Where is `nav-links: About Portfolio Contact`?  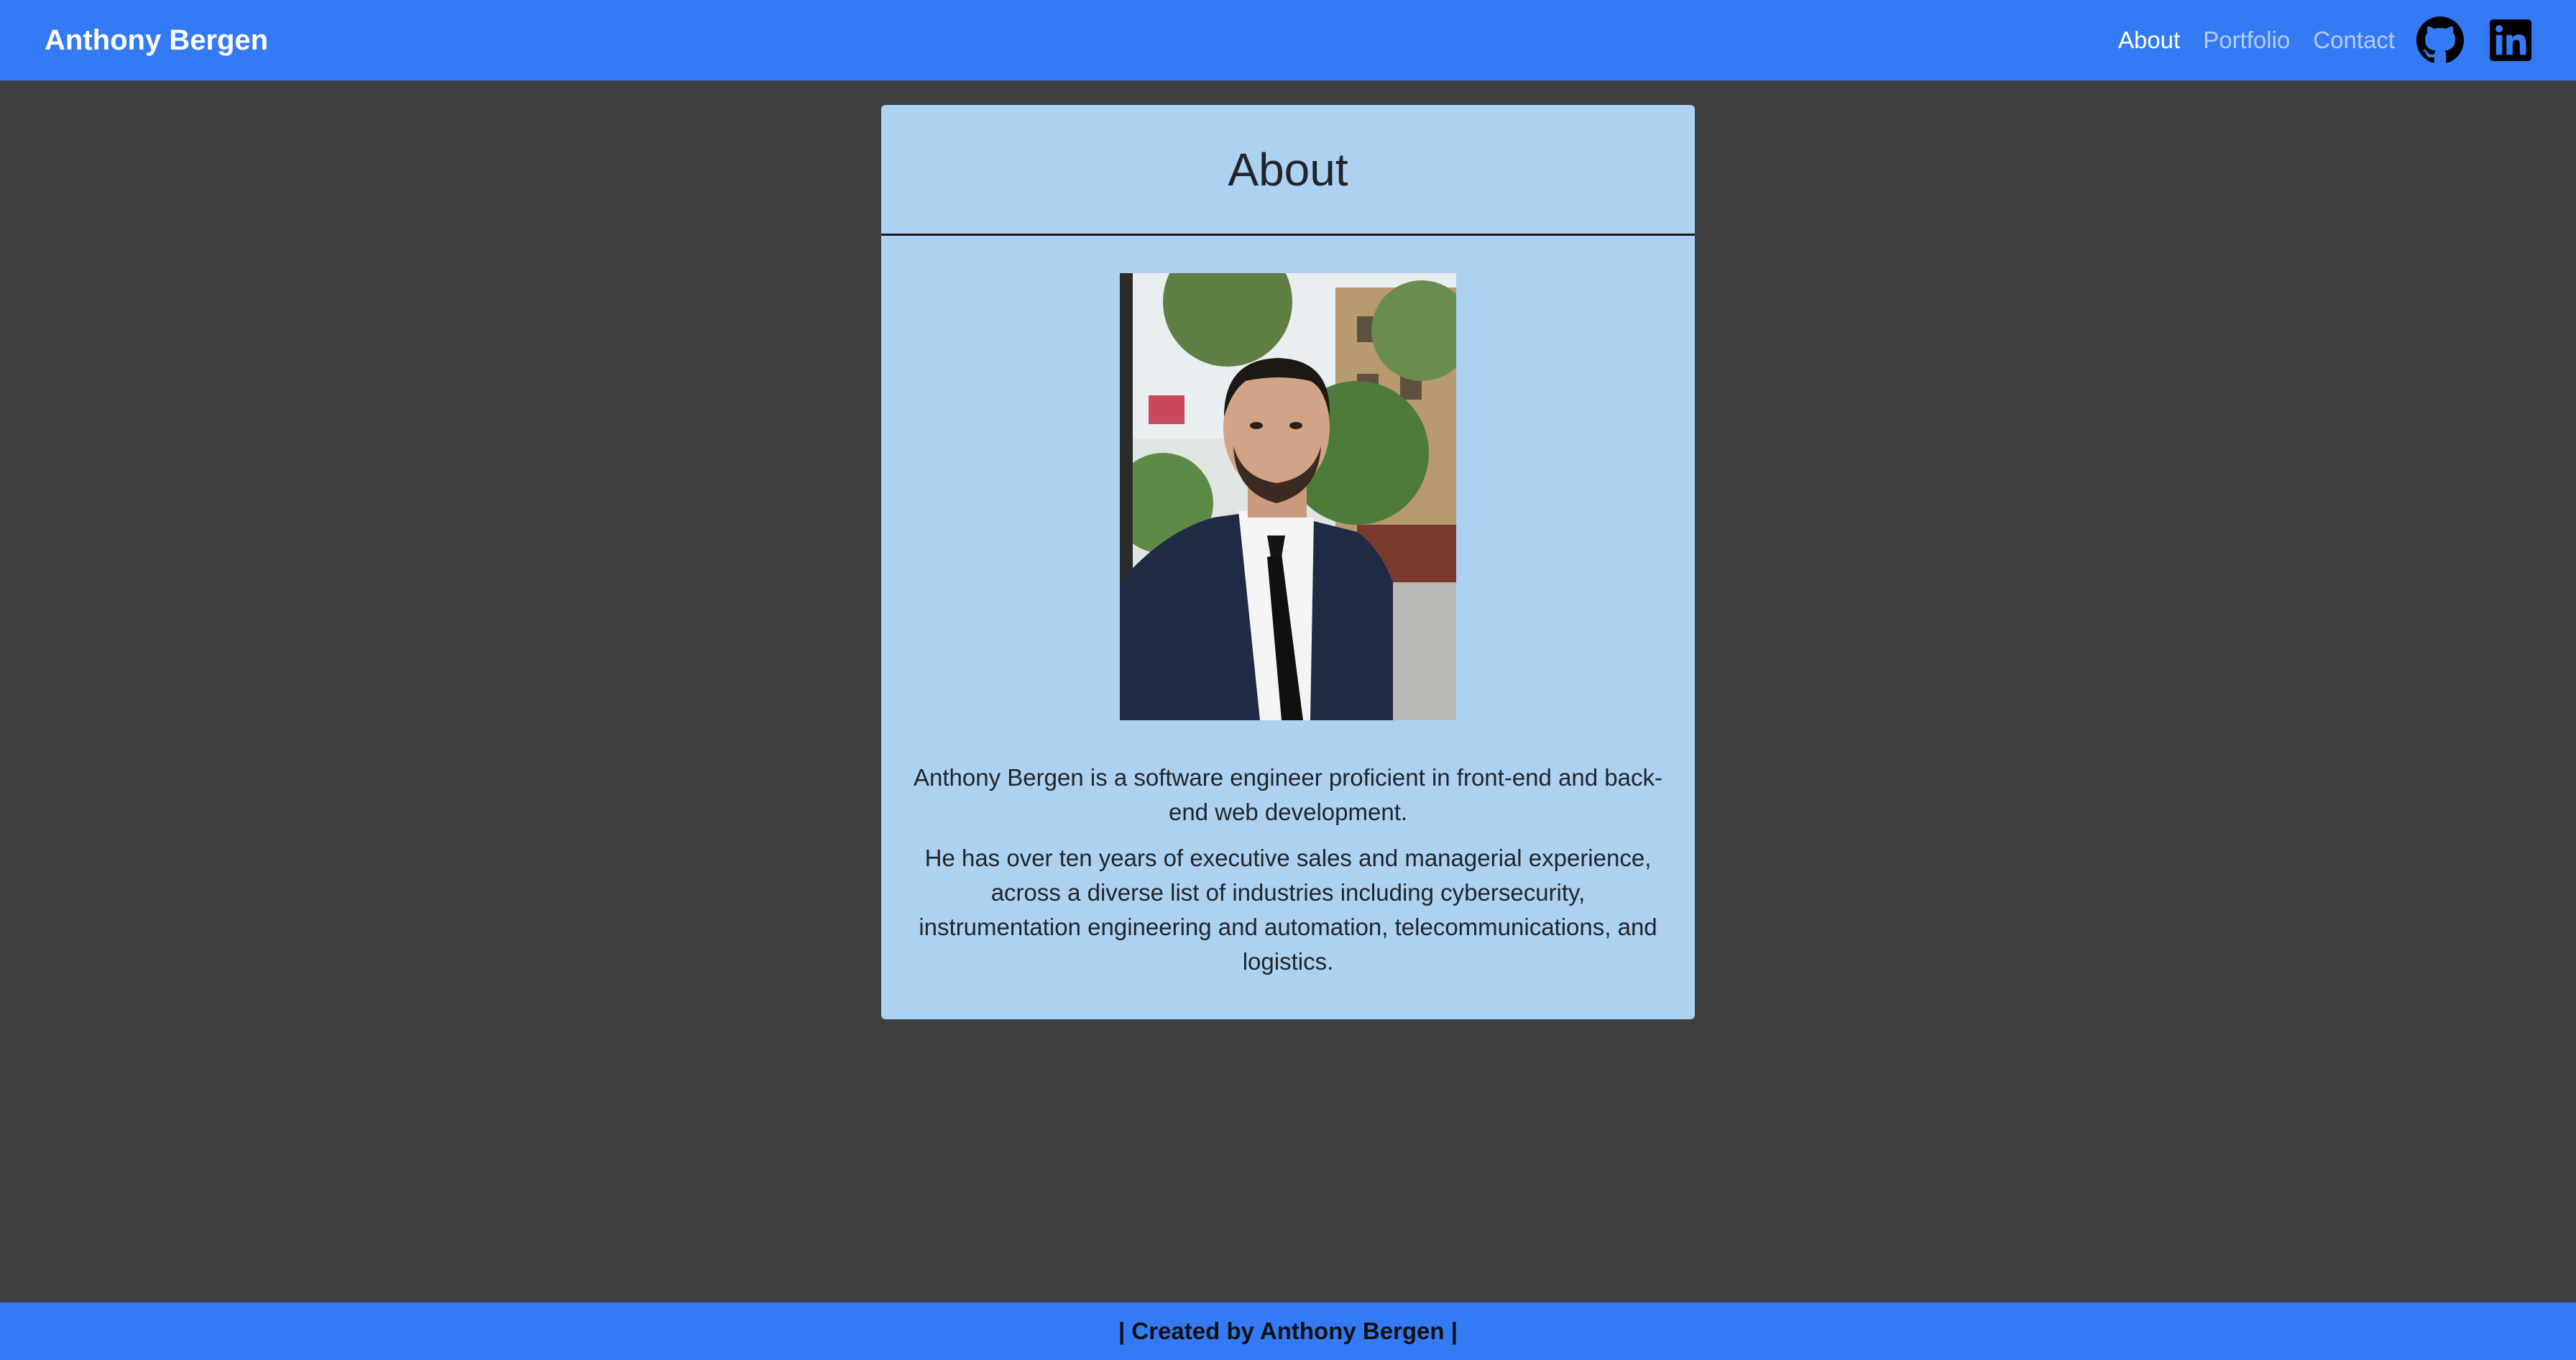 nav-links: About Portfolio Contact is located at coordinates (2313, 40).